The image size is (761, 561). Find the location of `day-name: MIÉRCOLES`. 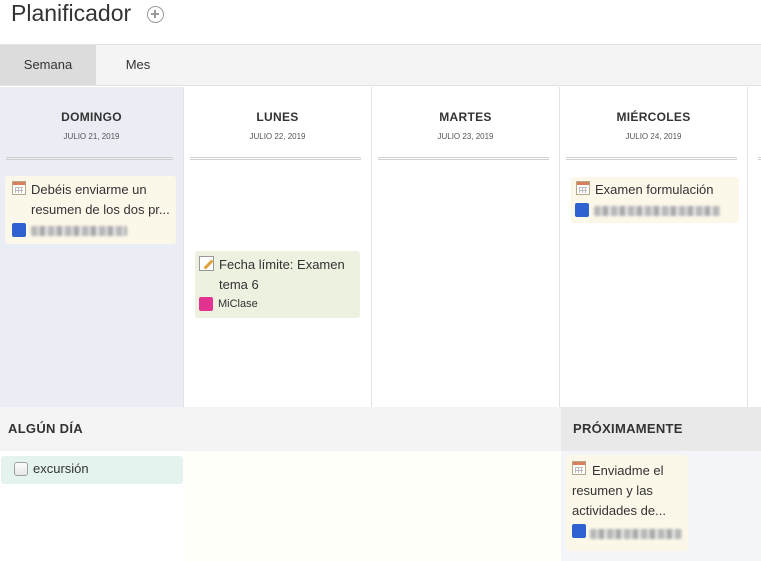

day-name: MIÉRCOLES is located at coordinates (653, 117).